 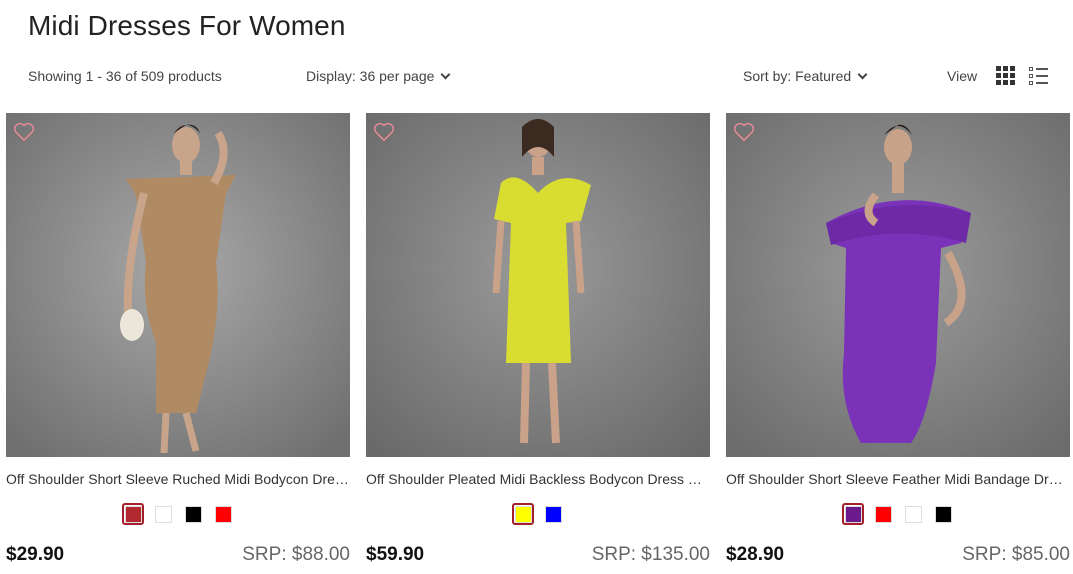 I want to click on page-title: Midi Dresses For Women, so click(x=187, y=25).